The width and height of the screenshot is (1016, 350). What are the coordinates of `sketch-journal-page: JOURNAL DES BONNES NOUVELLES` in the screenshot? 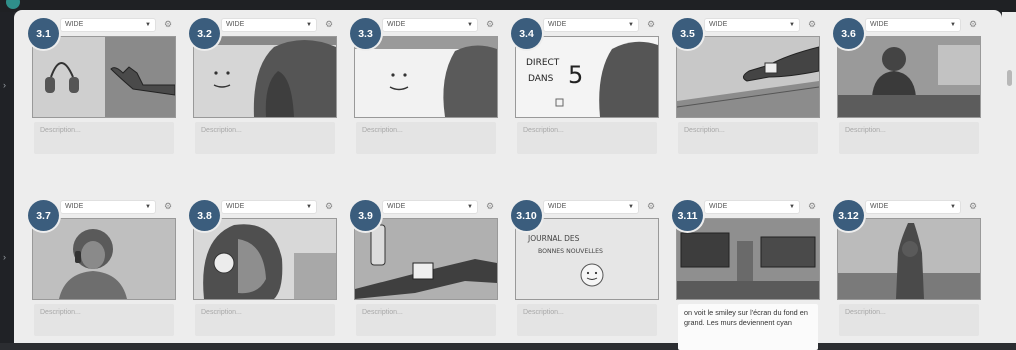 It's located at (587, 259).